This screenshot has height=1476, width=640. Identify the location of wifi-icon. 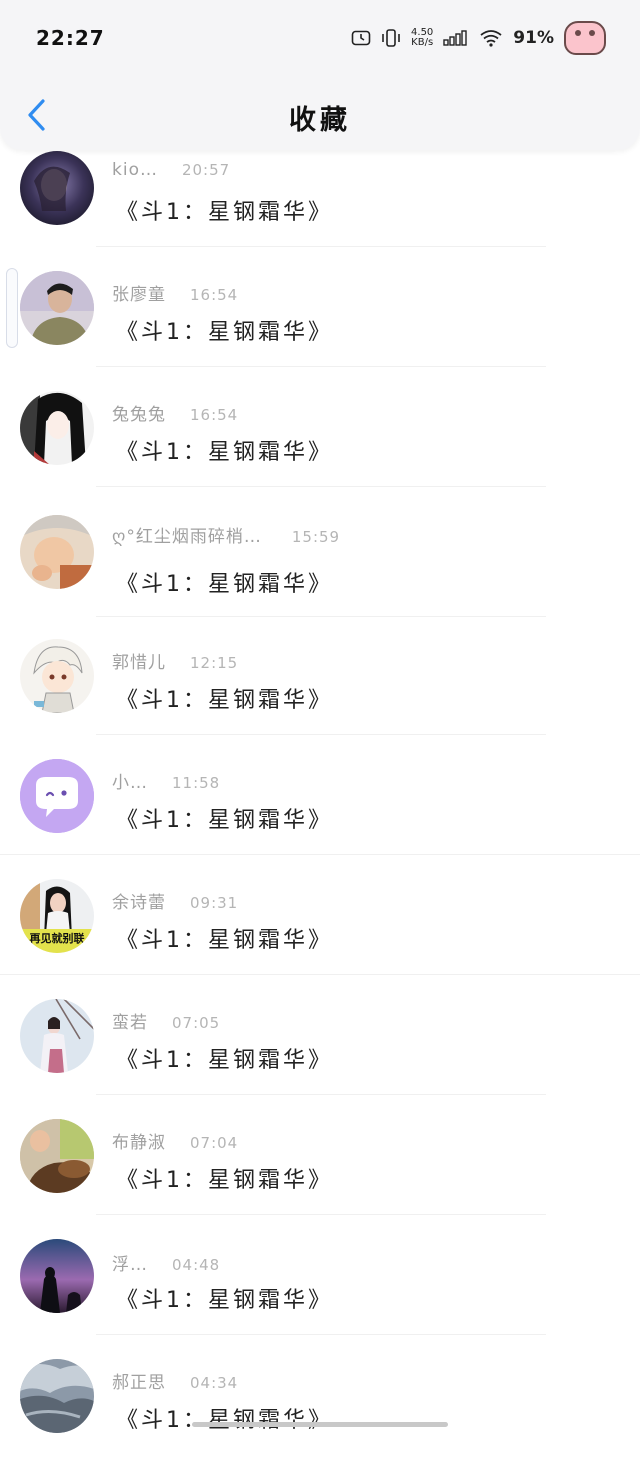
(491, 38).